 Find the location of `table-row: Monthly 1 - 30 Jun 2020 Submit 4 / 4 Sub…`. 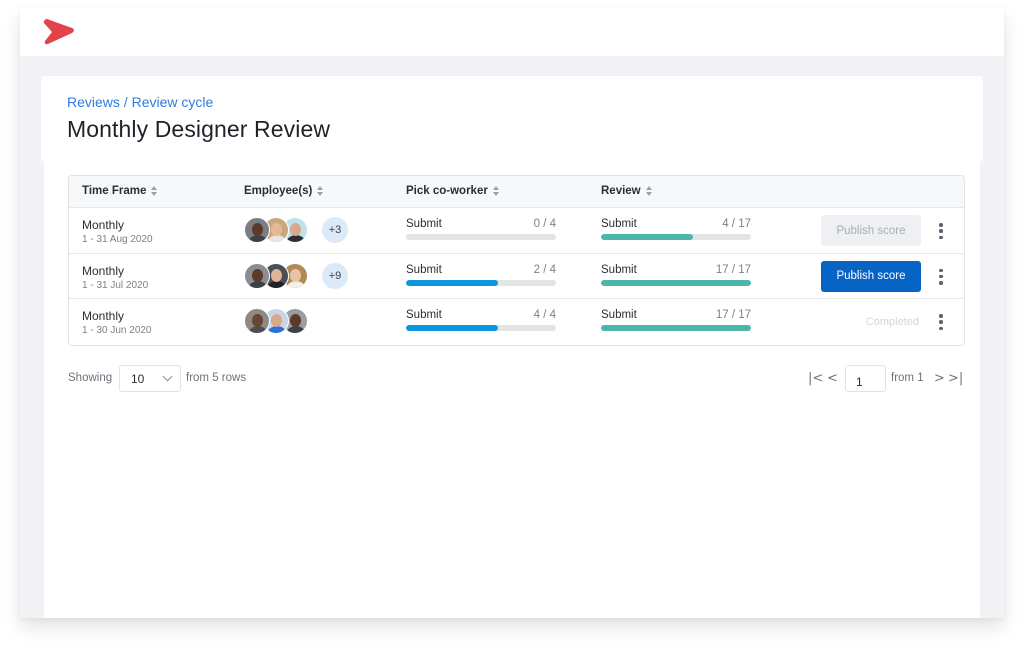

table-row: Monthly 1 - 30 Jun 2020 Submit 4 / 4 Sub… is located at coordinates (516, 322).